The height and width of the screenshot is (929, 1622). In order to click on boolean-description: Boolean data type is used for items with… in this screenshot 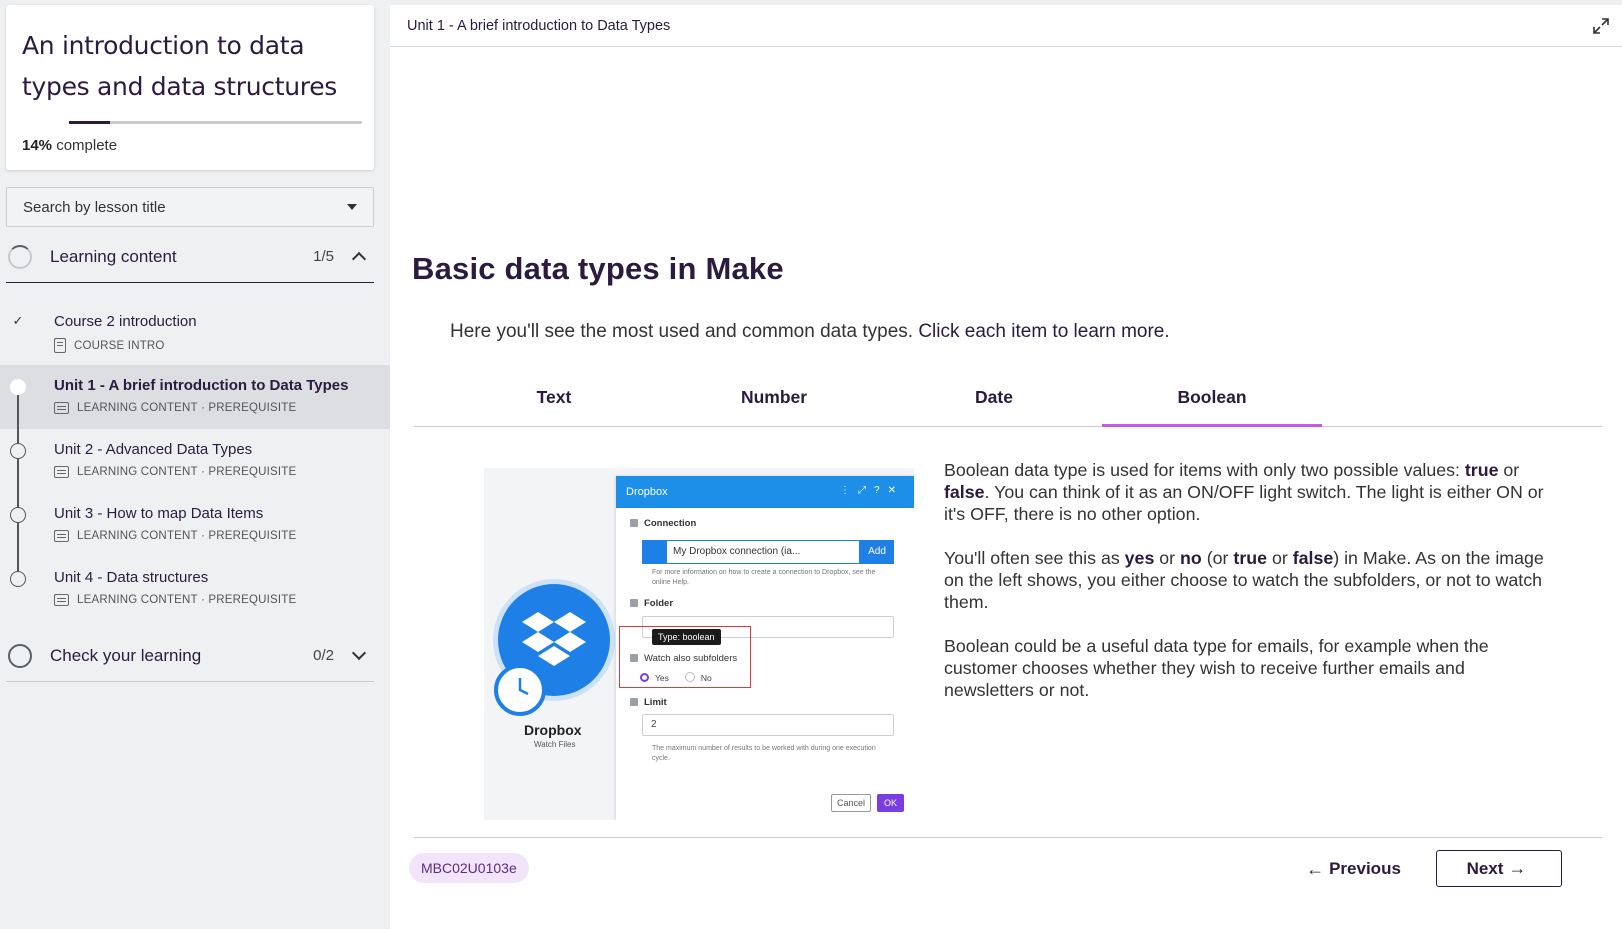, I will do `click(1250, 591)`.